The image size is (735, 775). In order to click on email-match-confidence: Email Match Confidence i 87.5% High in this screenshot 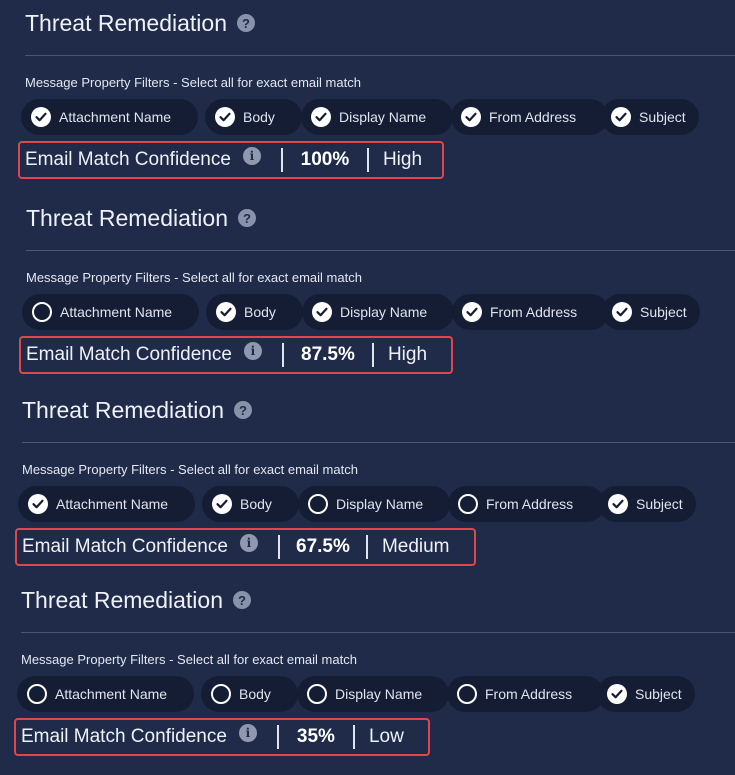, I will do `click(236, 355)`.